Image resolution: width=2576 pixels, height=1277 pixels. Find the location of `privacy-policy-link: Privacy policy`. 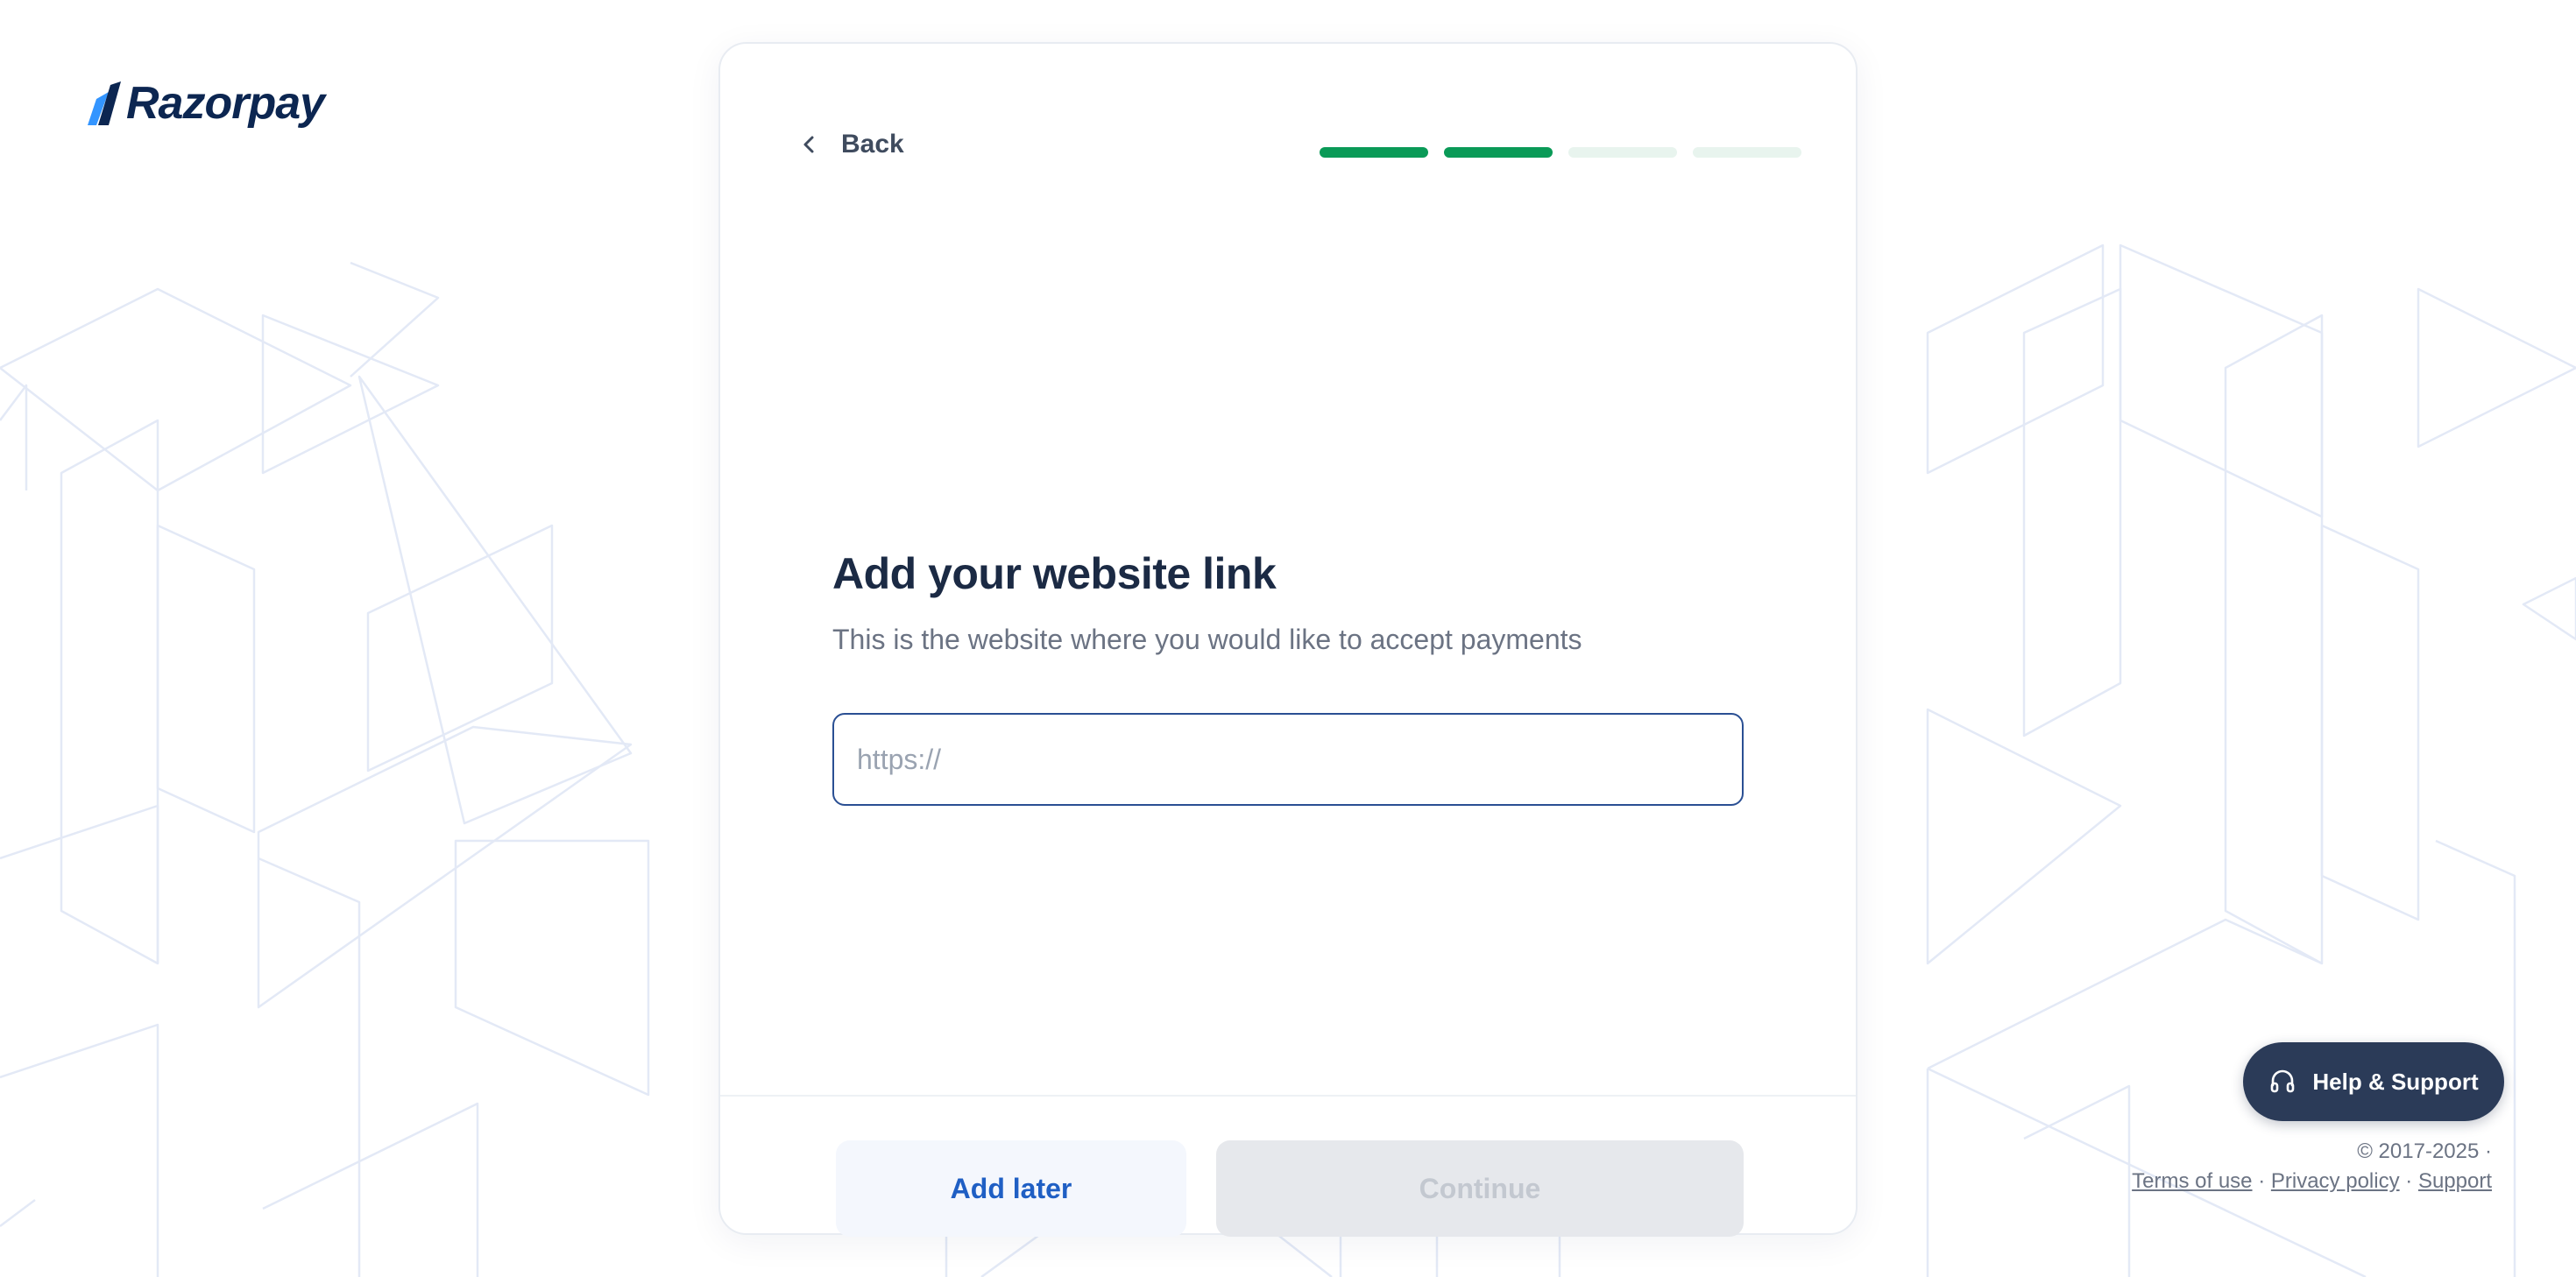

privacy-policy-link: Privacy policy is located at coordinates (2335, 1181).